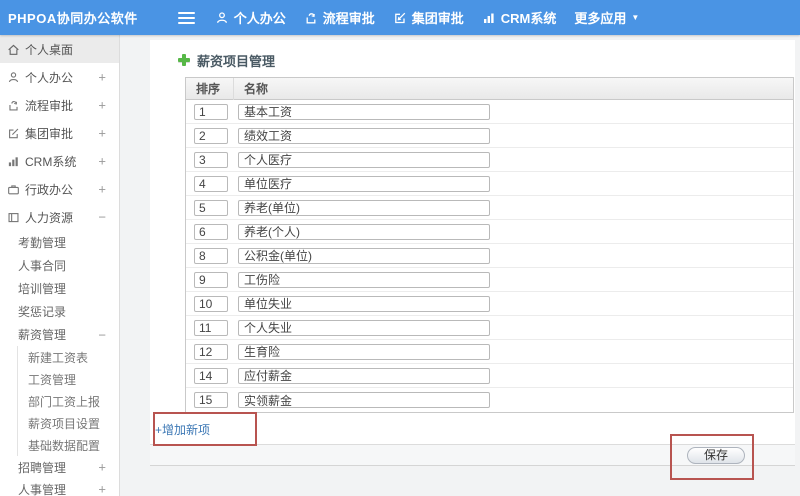  I want to click on sidebar-item-payroll-mgmt: 工资管理, so click(68, 379).